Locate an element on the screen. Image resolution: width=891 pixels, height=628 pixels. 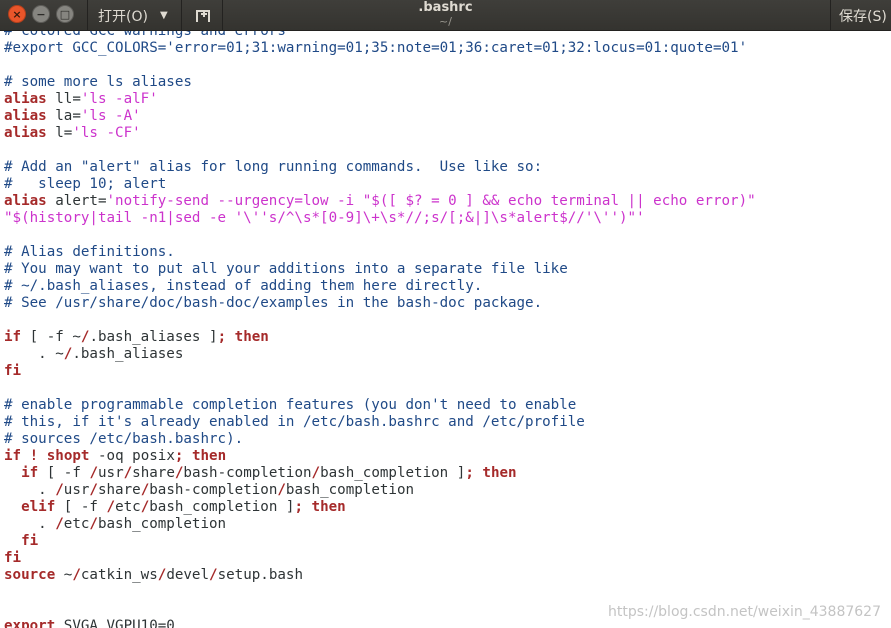
code-token: [ -f is located at coordinates (81, 507).